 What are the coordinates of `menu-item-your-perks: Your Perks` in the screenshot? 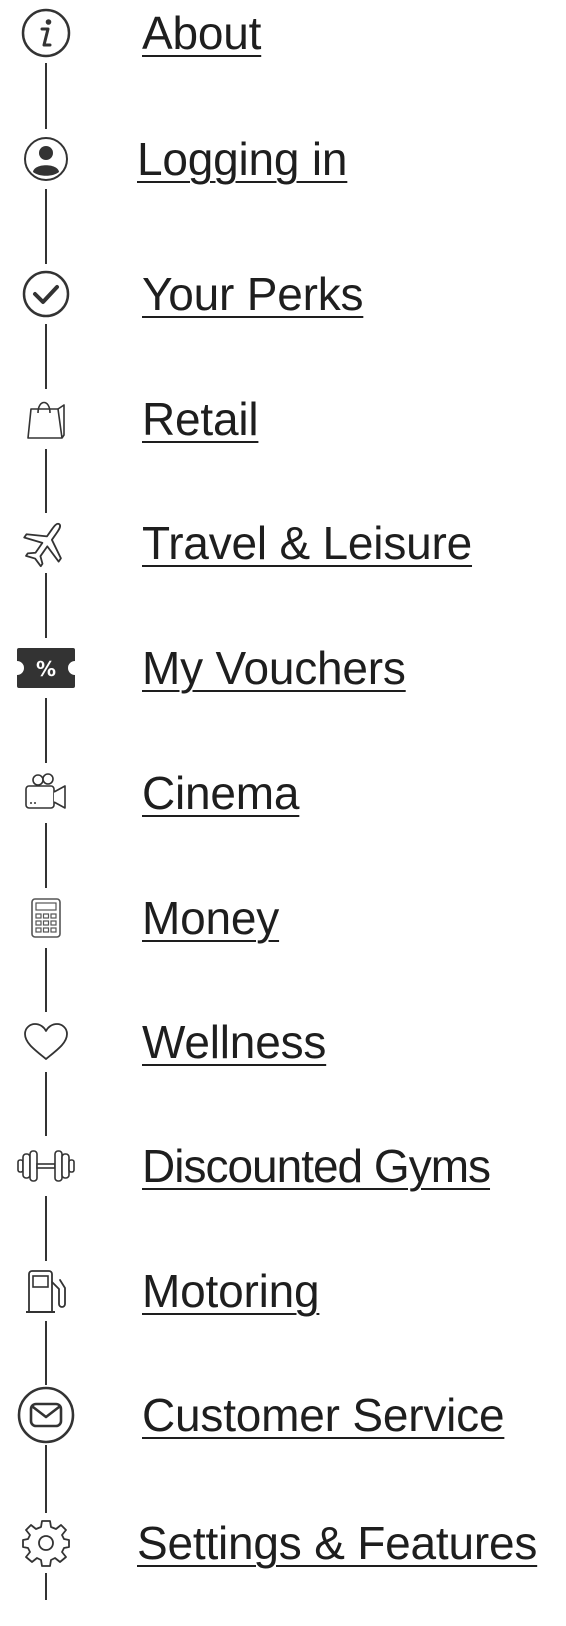 It's located at (283, 294).